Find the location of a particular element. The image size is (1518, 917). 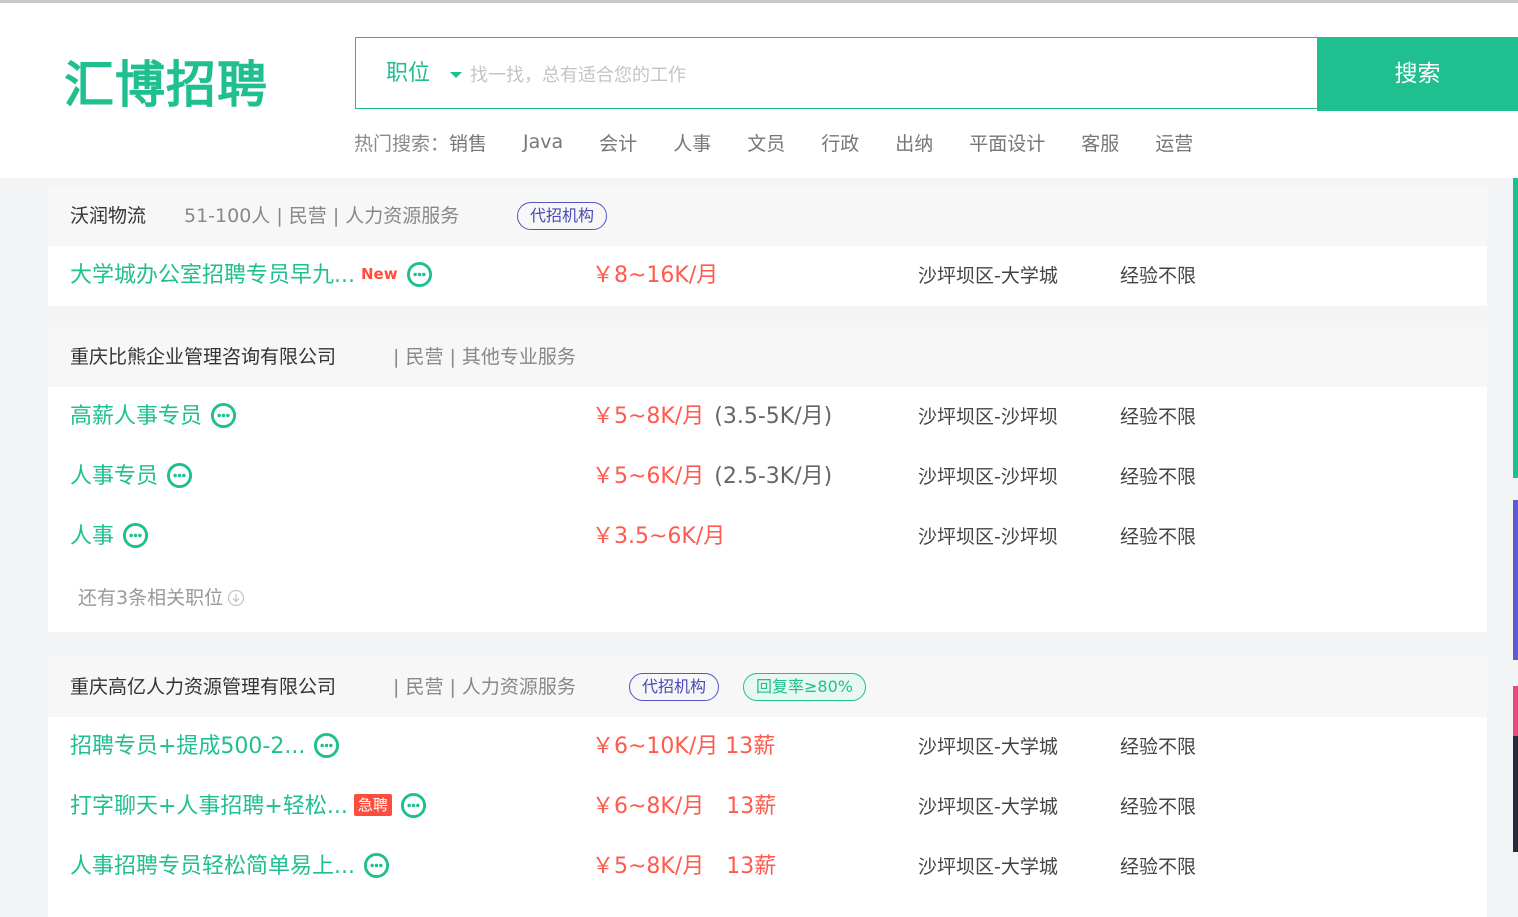

hot-search-item: 会计 is located at coordinates (618, 142).